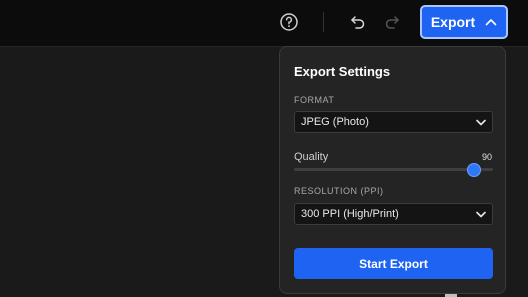 The image size is (528, 297). I want to click on quality-slider-fill, so click(384, 169).